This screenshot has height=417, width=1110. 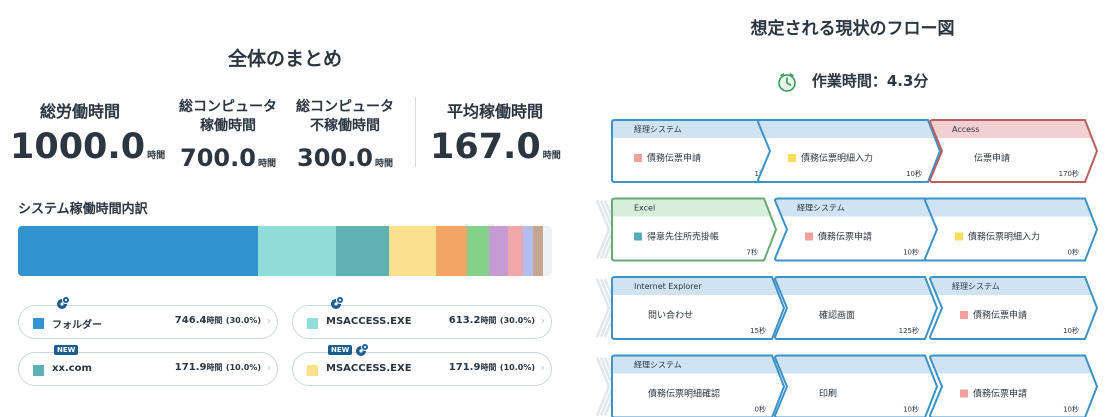 I want to click on usage-card-folder: フォルダー 746.4時間 (30.0%) ›, so click(x=148, y=322).